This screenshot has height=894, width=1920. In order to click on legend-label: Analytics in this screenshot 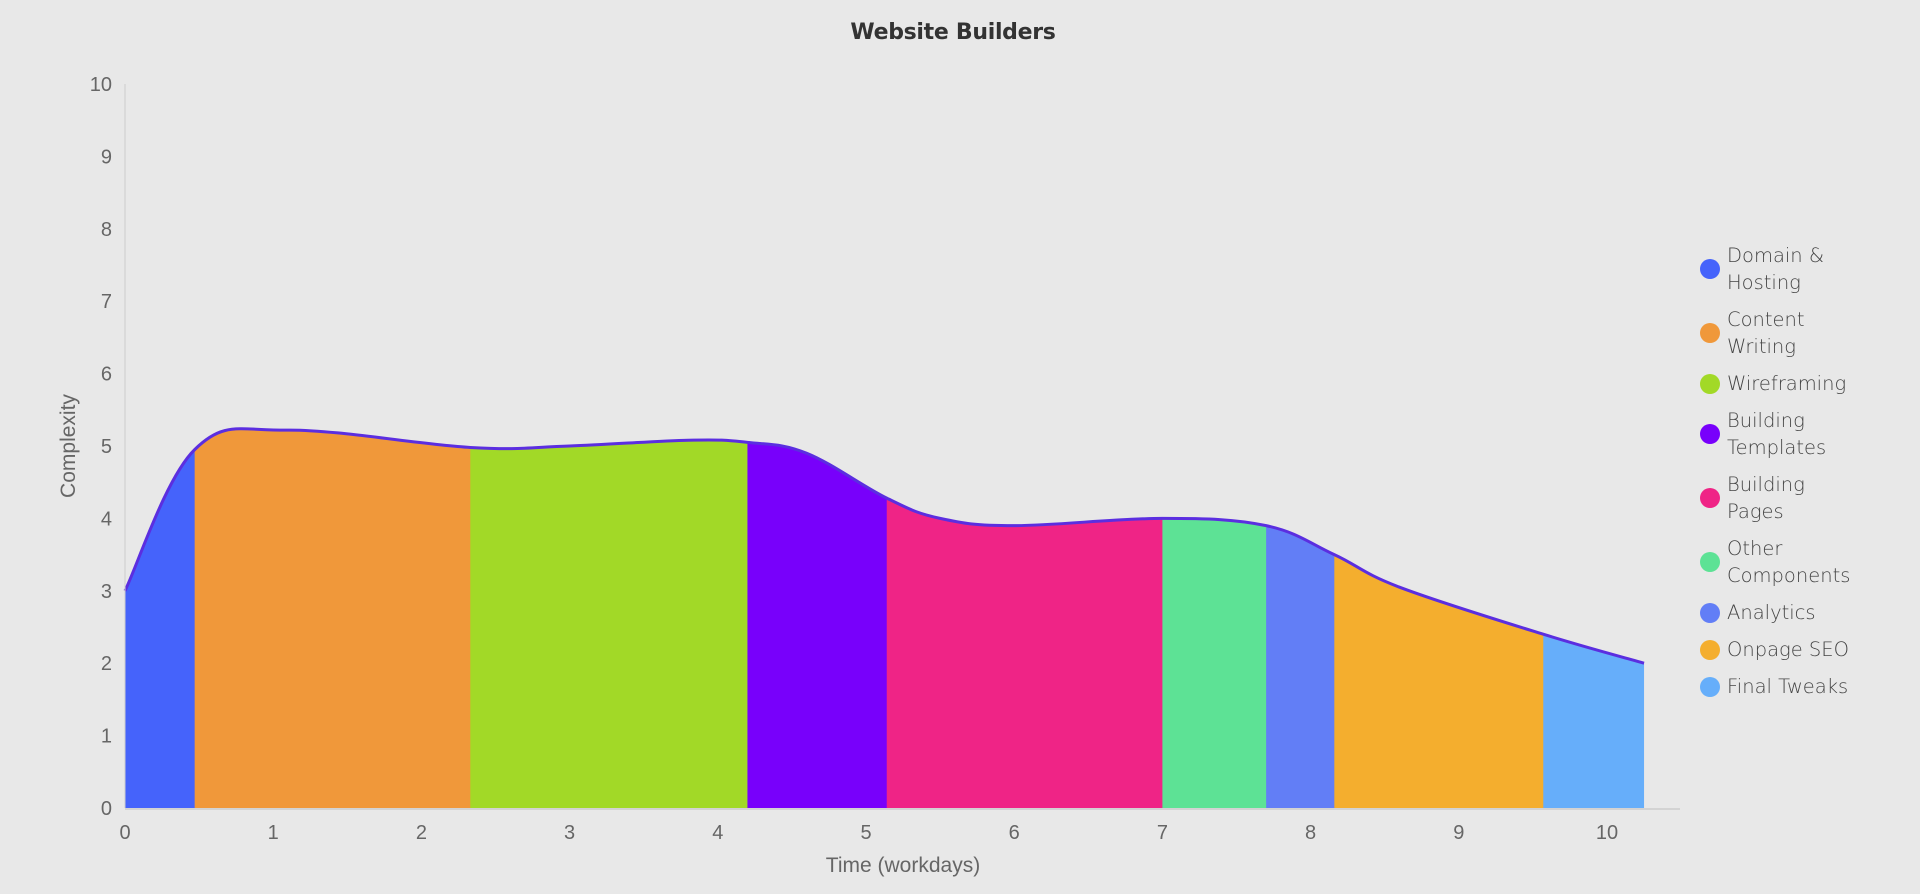, I will do `click(1771, 612)`.